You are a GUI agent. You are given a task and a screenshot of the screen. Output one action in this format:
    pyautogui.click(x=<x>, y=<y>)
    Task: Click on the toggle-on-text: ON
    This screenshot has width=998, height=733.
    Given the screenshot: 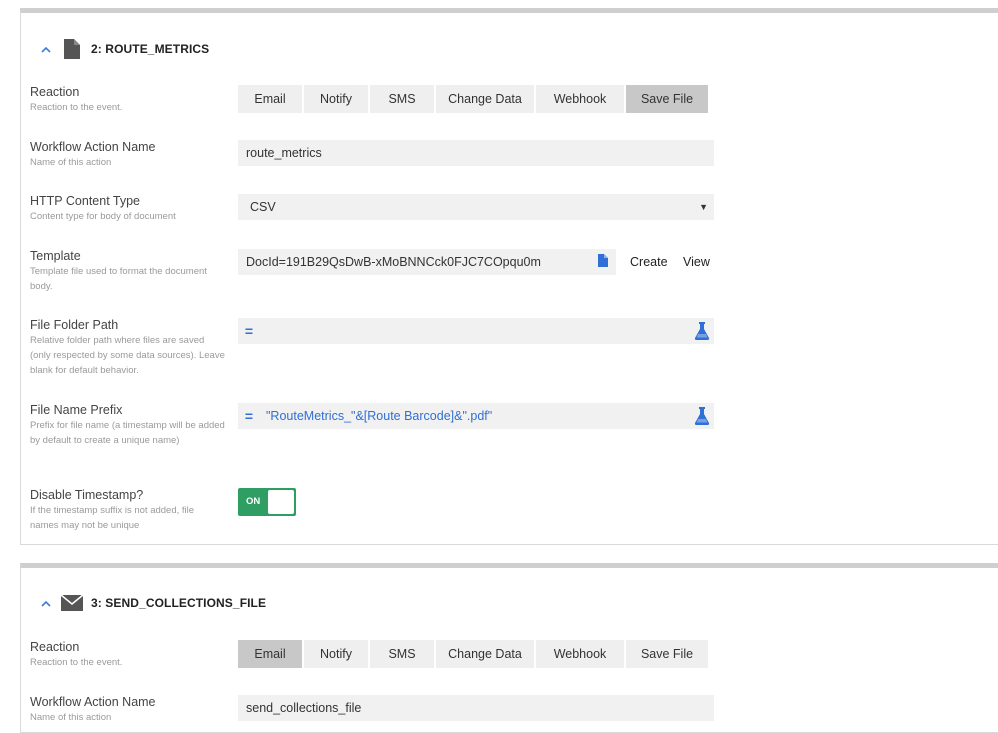 What is the action you would take?
    pyautogui.click(x=253, y=501)
    